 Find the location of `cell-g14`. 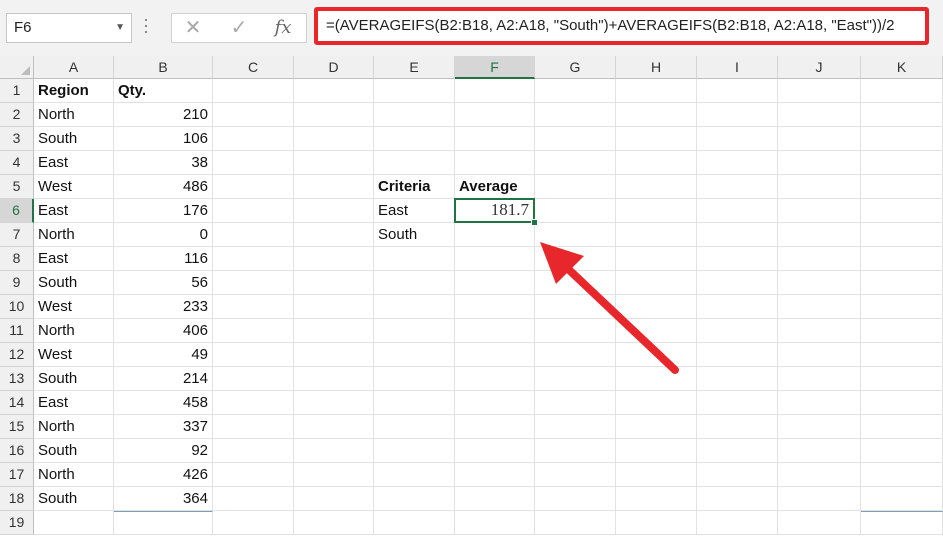

cell-g14 is located at coordinates (575, 403).